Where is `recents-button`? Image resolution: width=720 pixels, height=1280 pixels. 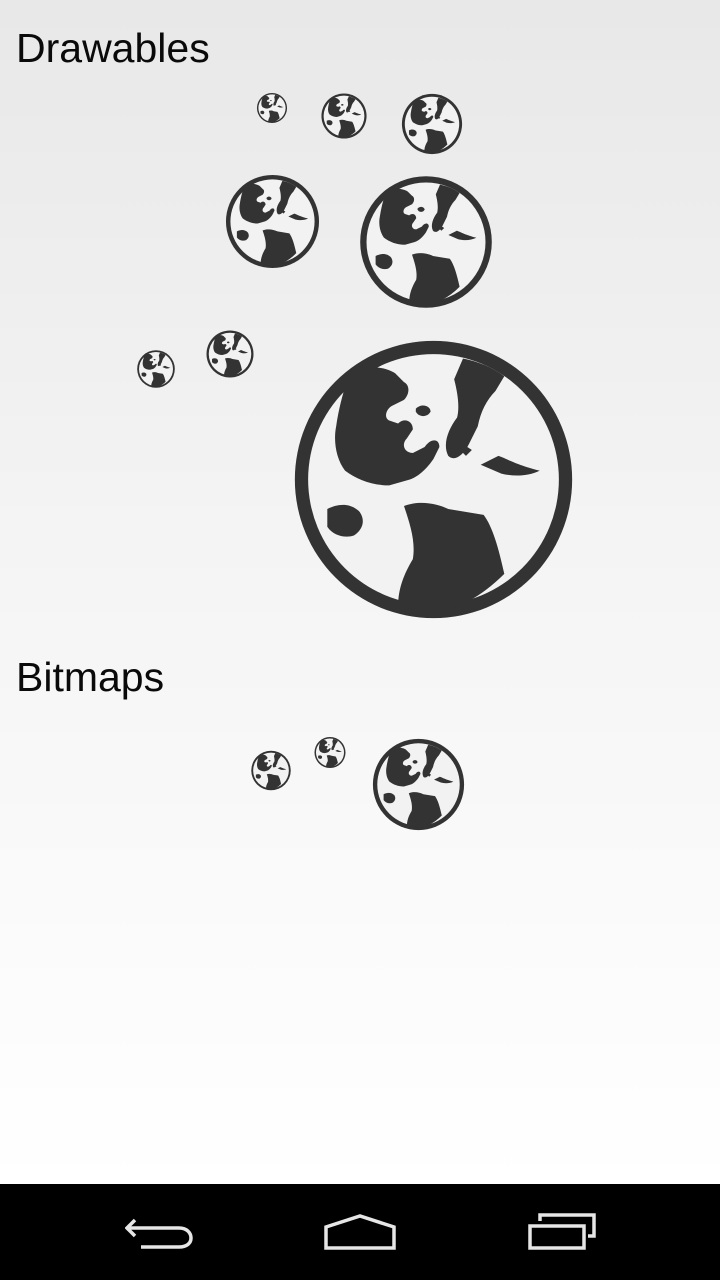 recents-button is located at coordinates (562, 1232).